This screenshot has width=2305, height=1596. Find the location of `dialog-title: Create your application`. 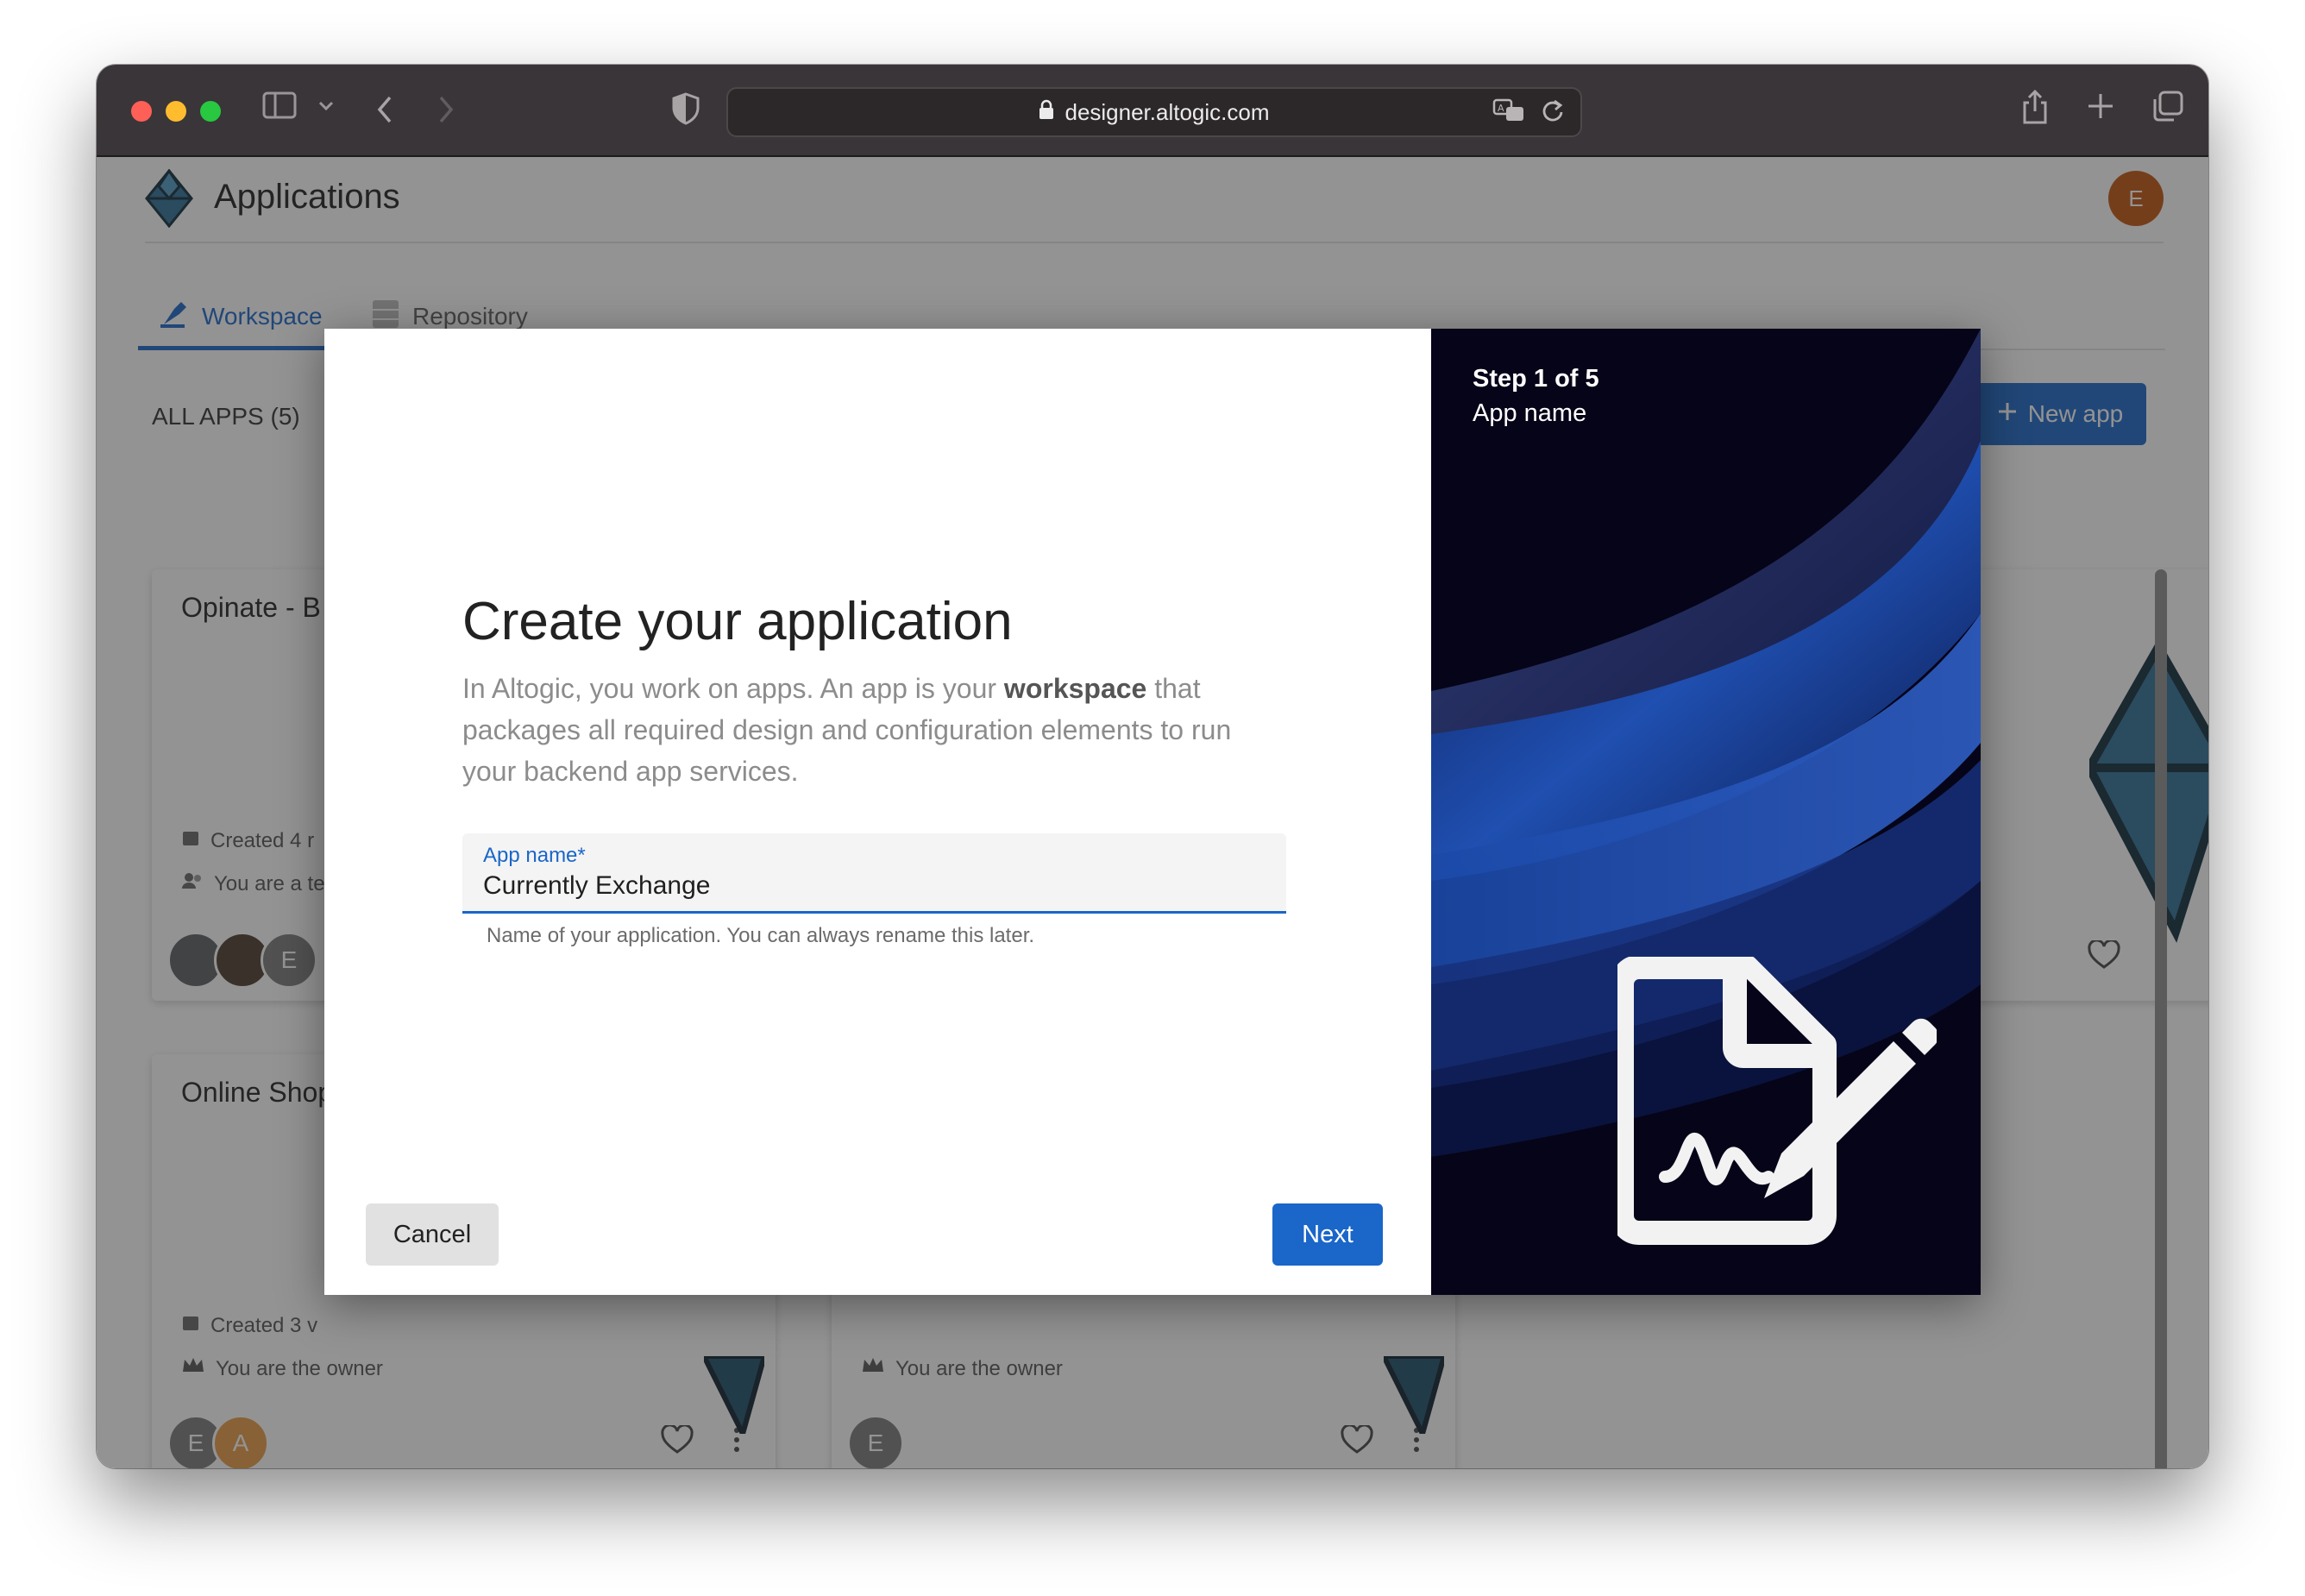

dialog-title: Create your application is located at coordinates (737, 621).